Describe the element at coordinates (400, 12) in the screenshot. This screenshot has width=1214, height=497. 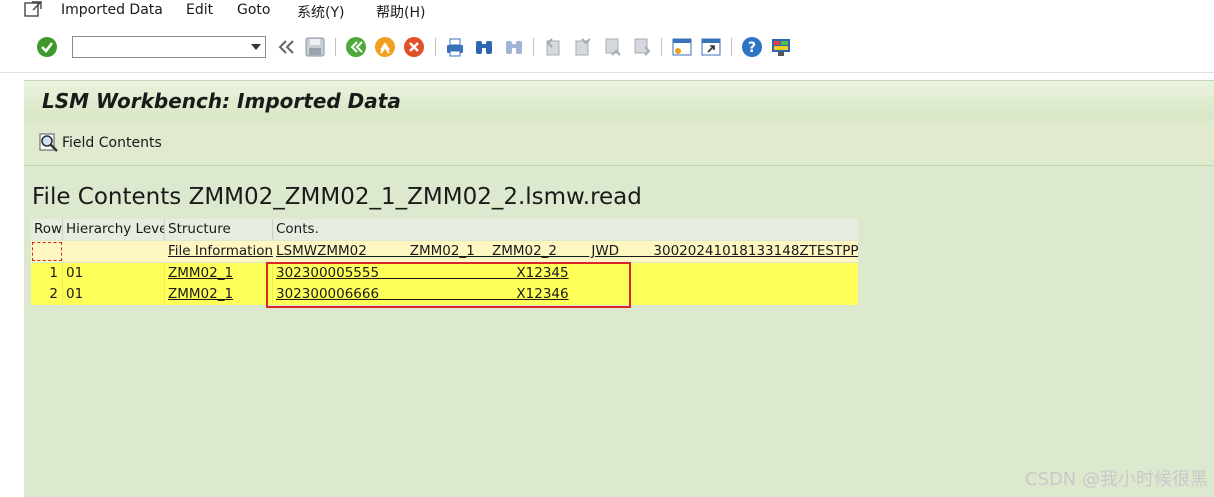
I see `menu-help: 帮助(H)` at that location.